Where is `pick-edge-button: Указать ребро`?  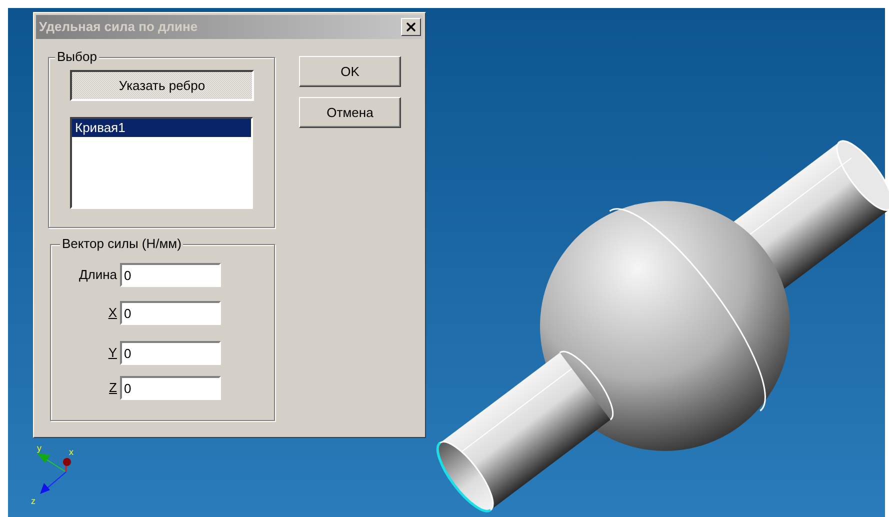 pick-edge-button: Указать ребро is located at coordinates (162, 85).